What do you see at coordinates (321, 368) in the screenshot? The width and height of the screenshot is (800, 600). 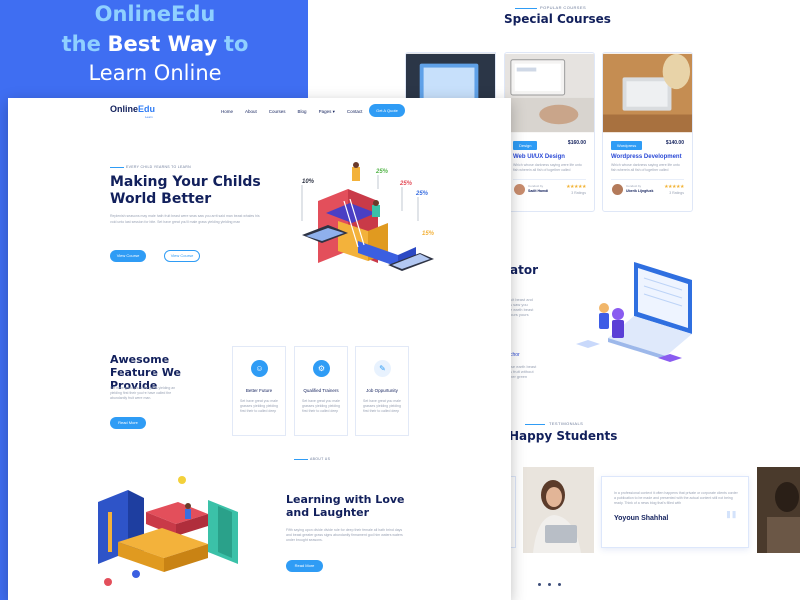 I see `trainer-icon: ⚙` at bounding box center [321, 368].